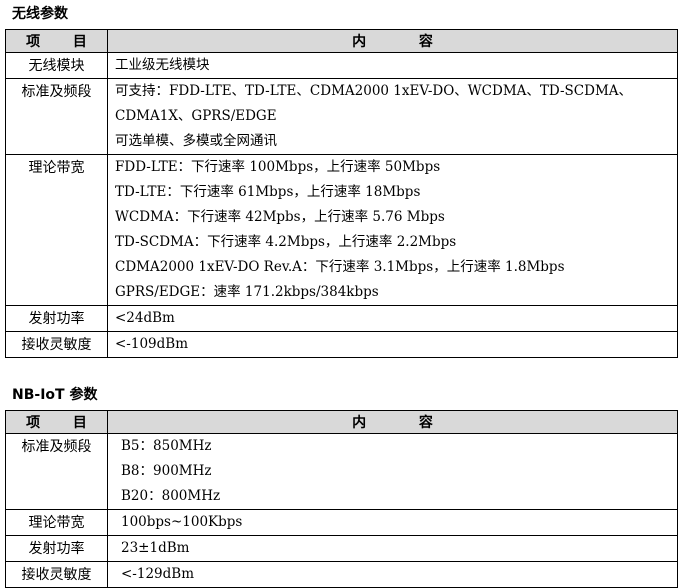 Image resolution: width=682 pixels, height=588 pixels. Describe the element at coordinates (392, 318) in the screenshot. I see `row-content: <24dBm` at that location.